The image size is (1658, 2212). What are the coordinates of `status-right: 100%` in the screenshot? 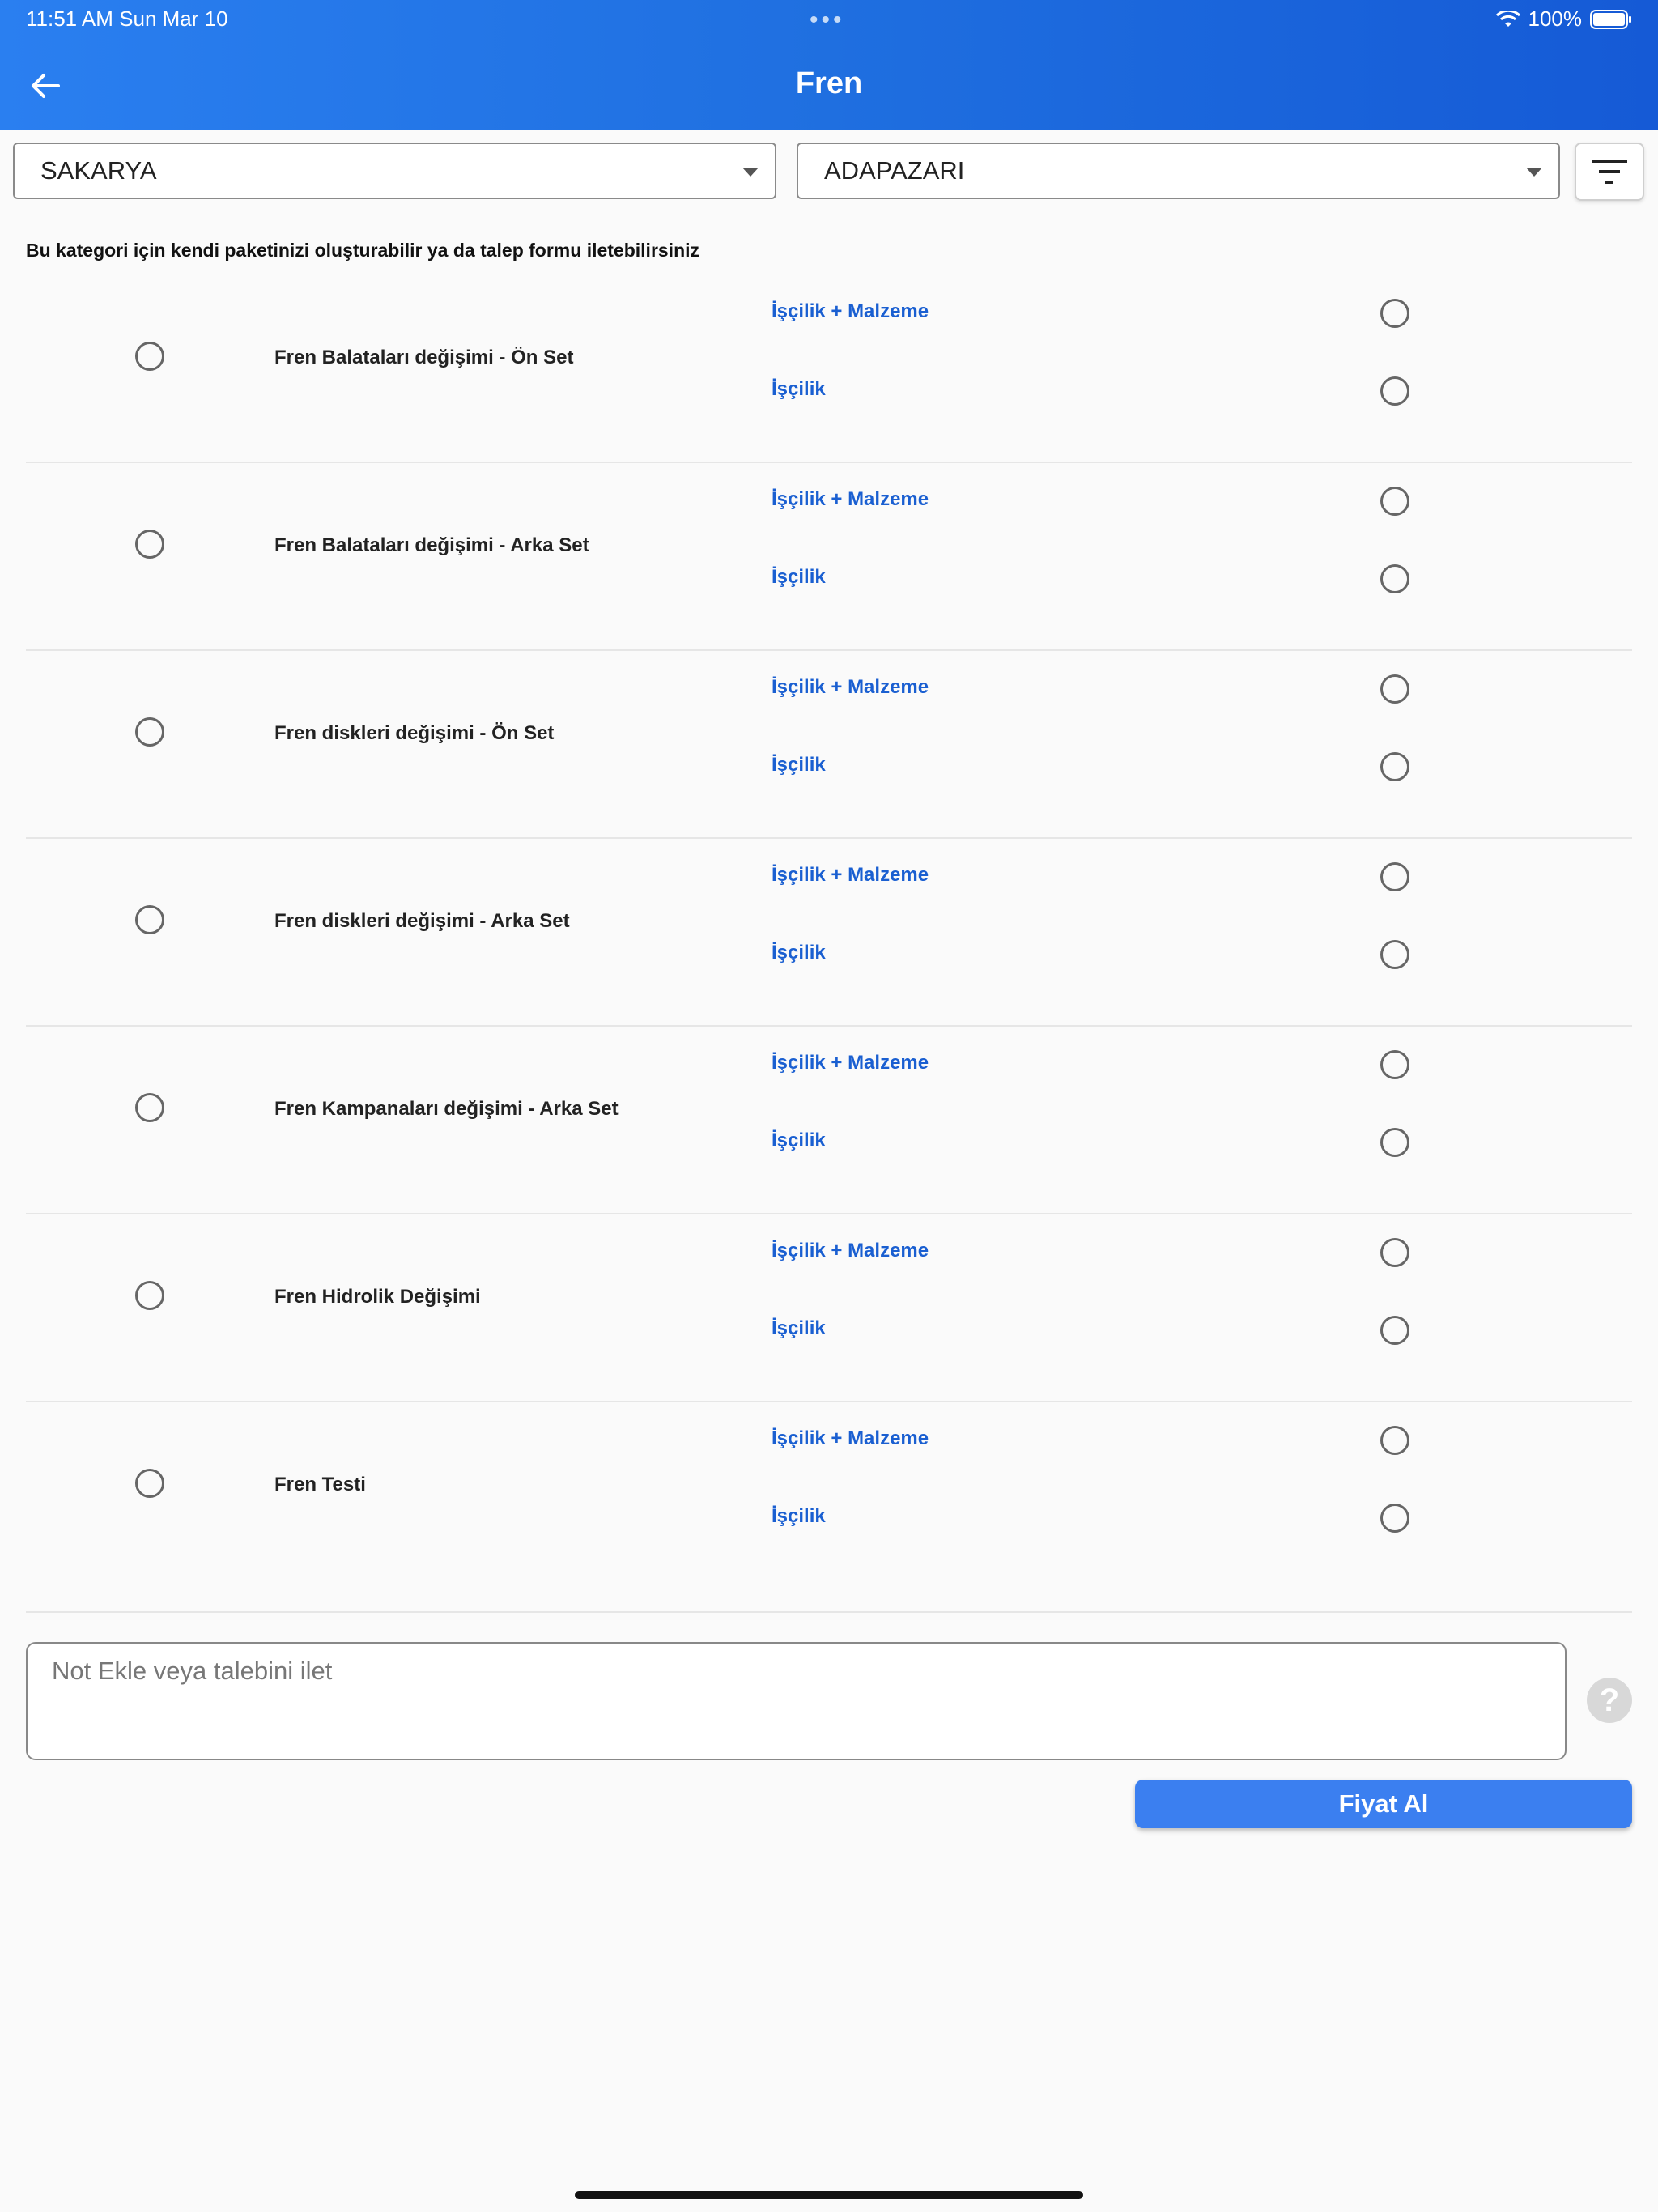 It's located at (1564, 19).